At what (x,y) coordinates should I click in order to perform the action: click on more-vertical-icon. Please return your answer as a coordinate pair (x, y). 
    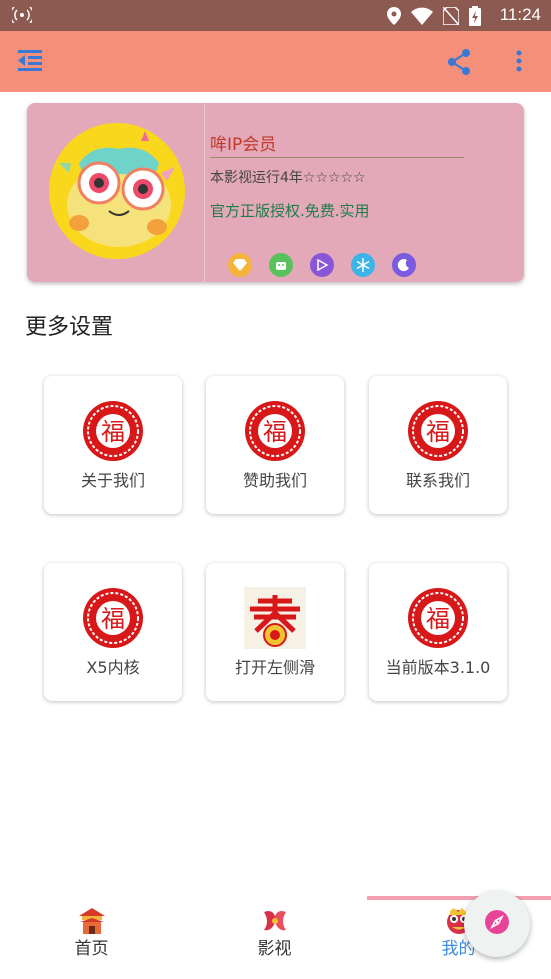
    Looking at the image, I should click on (519, 63).